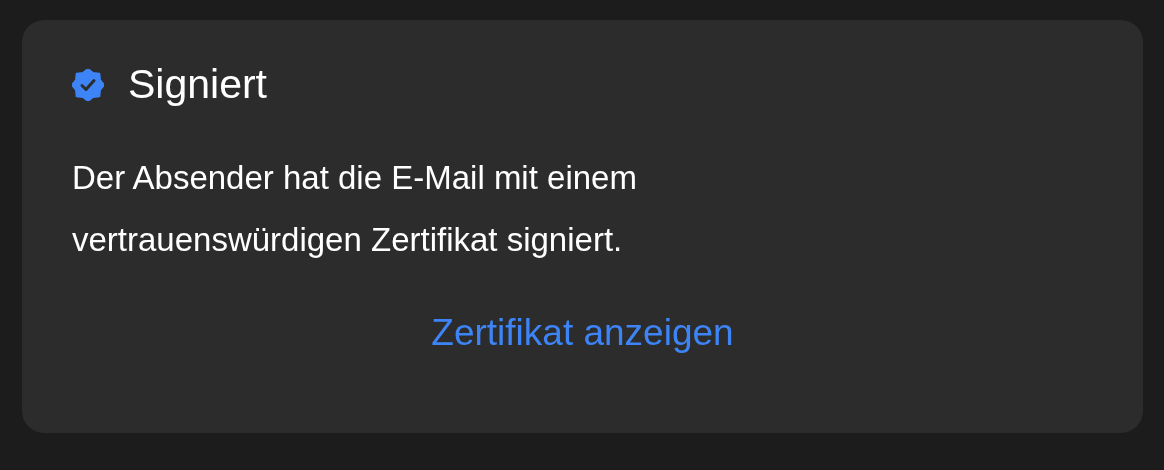 This screenshot has height=470, width=1164. I want to click on message-text: Der Absender hat die E-Mail mit einem vertrauenswürdigen Zertifikat signiert., so click(355, 209).